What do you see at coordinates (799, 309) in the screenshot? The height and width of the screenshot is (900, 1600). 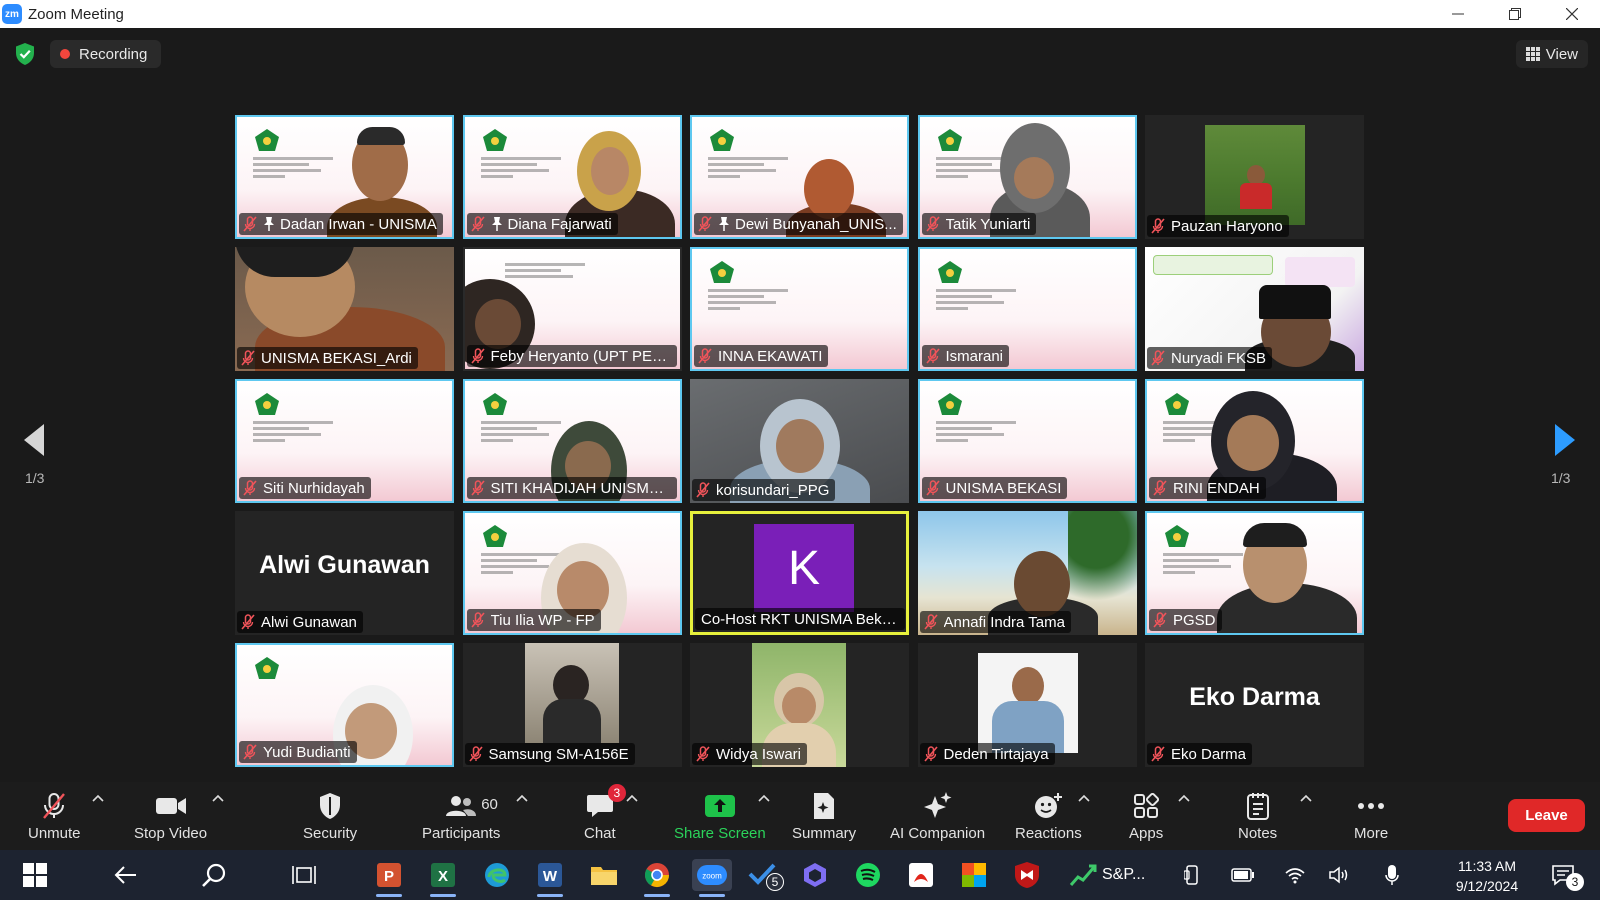 I see `video-tile: INNA EKAWATI` at bounding box center [799, 309].